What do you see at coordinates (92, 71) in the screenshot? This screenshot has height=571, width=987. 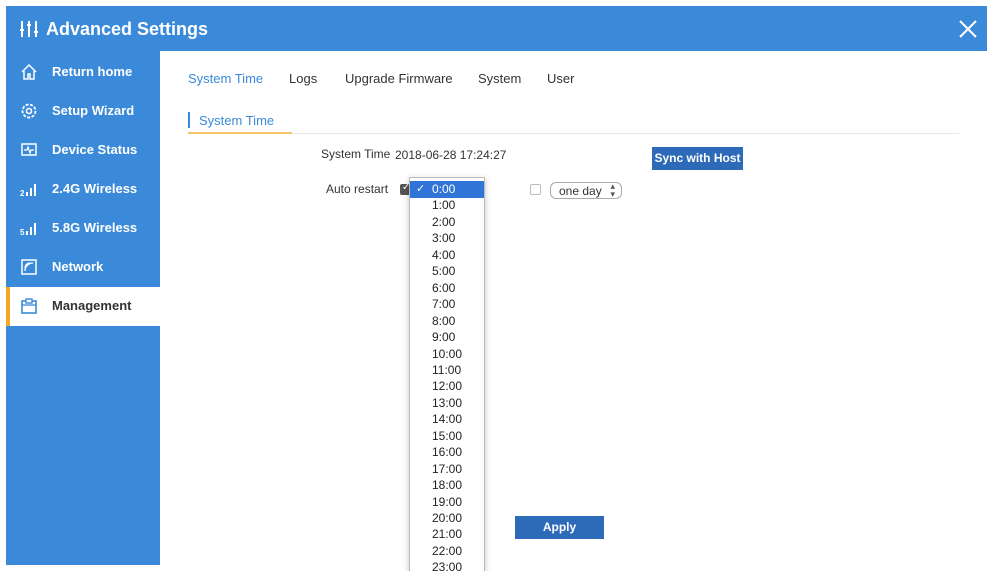 I see `sidebar-item-label: Return home` at bounding box center [92, 71].